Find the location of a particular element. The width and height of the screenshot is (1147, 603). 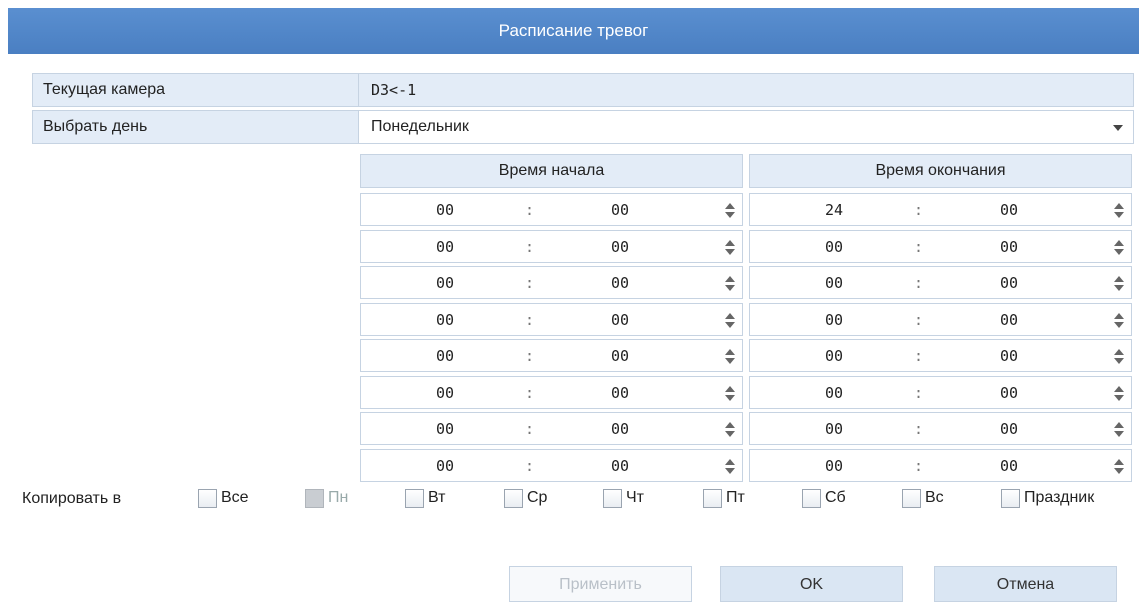

ok-button: OK is located at coordinates (811, 584).